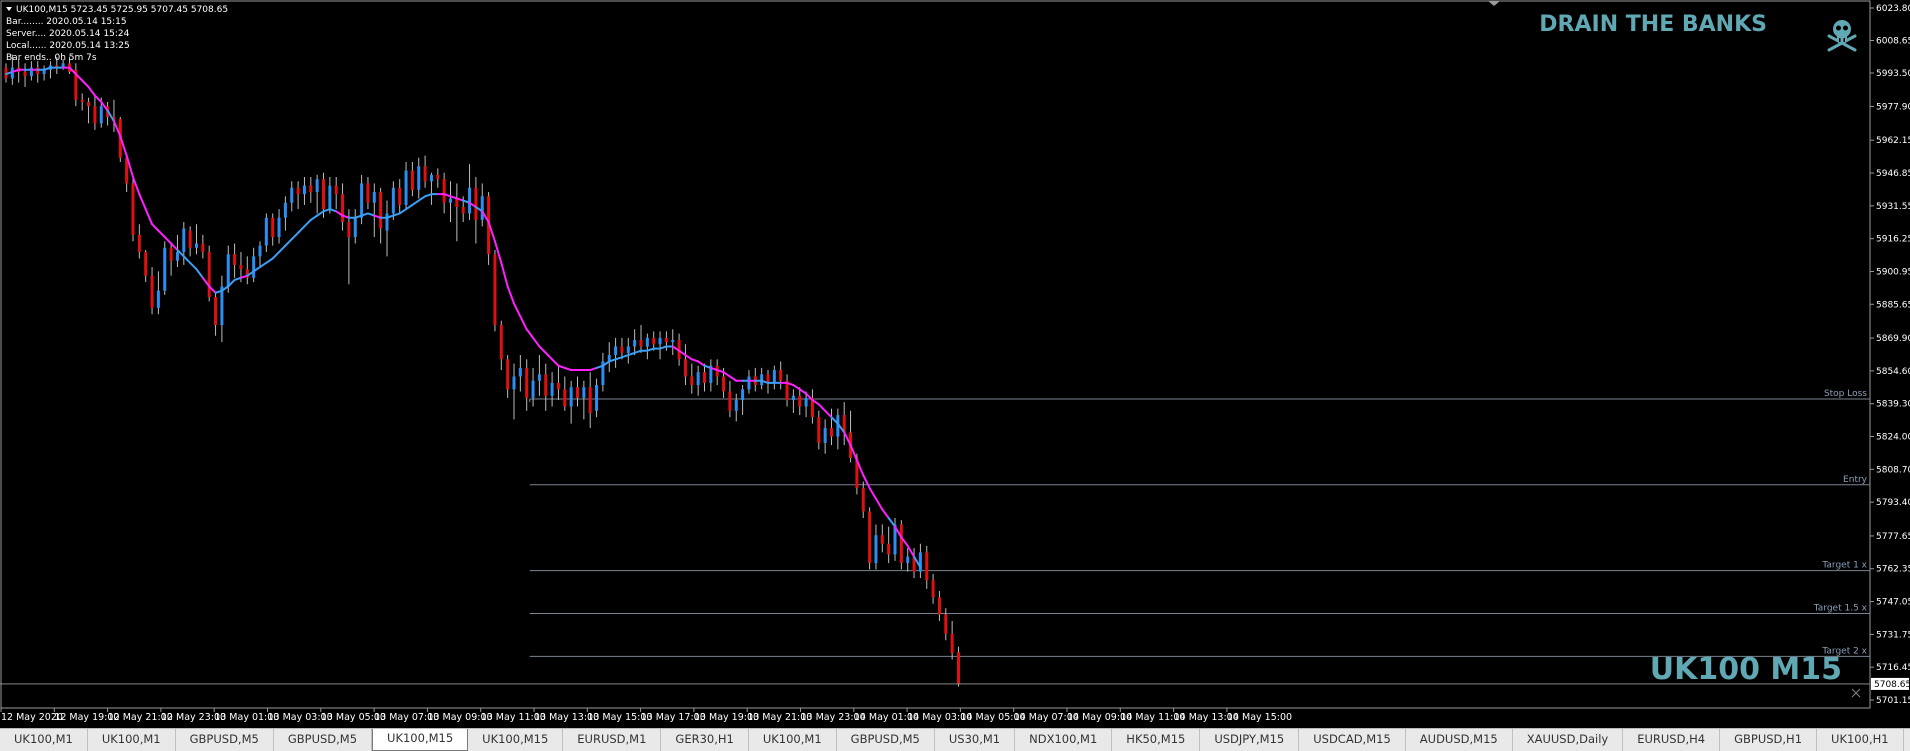  What do you see at coordinates (1893, 470) in the screenshot?
I see `y-tick-label: 5808.70` at bounding box center [1893, 470].